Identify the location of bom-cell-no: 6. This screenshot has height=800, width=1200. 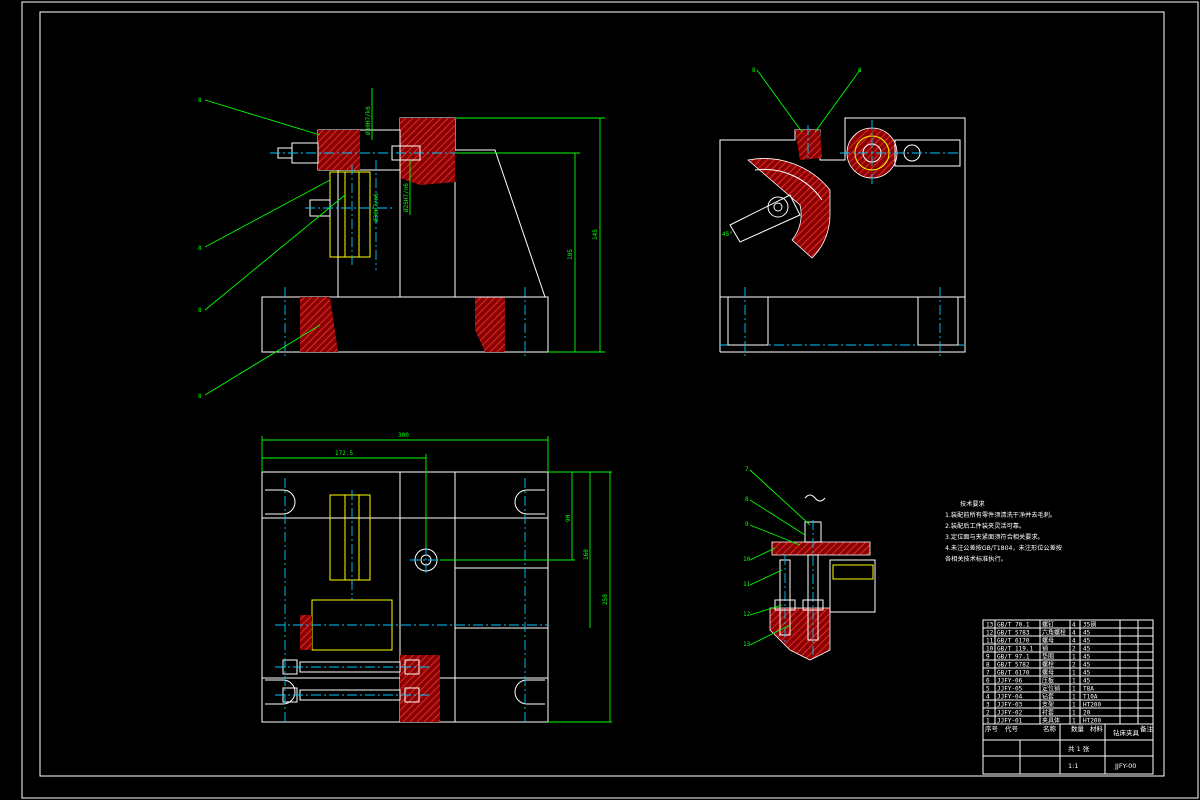
(988, 681).